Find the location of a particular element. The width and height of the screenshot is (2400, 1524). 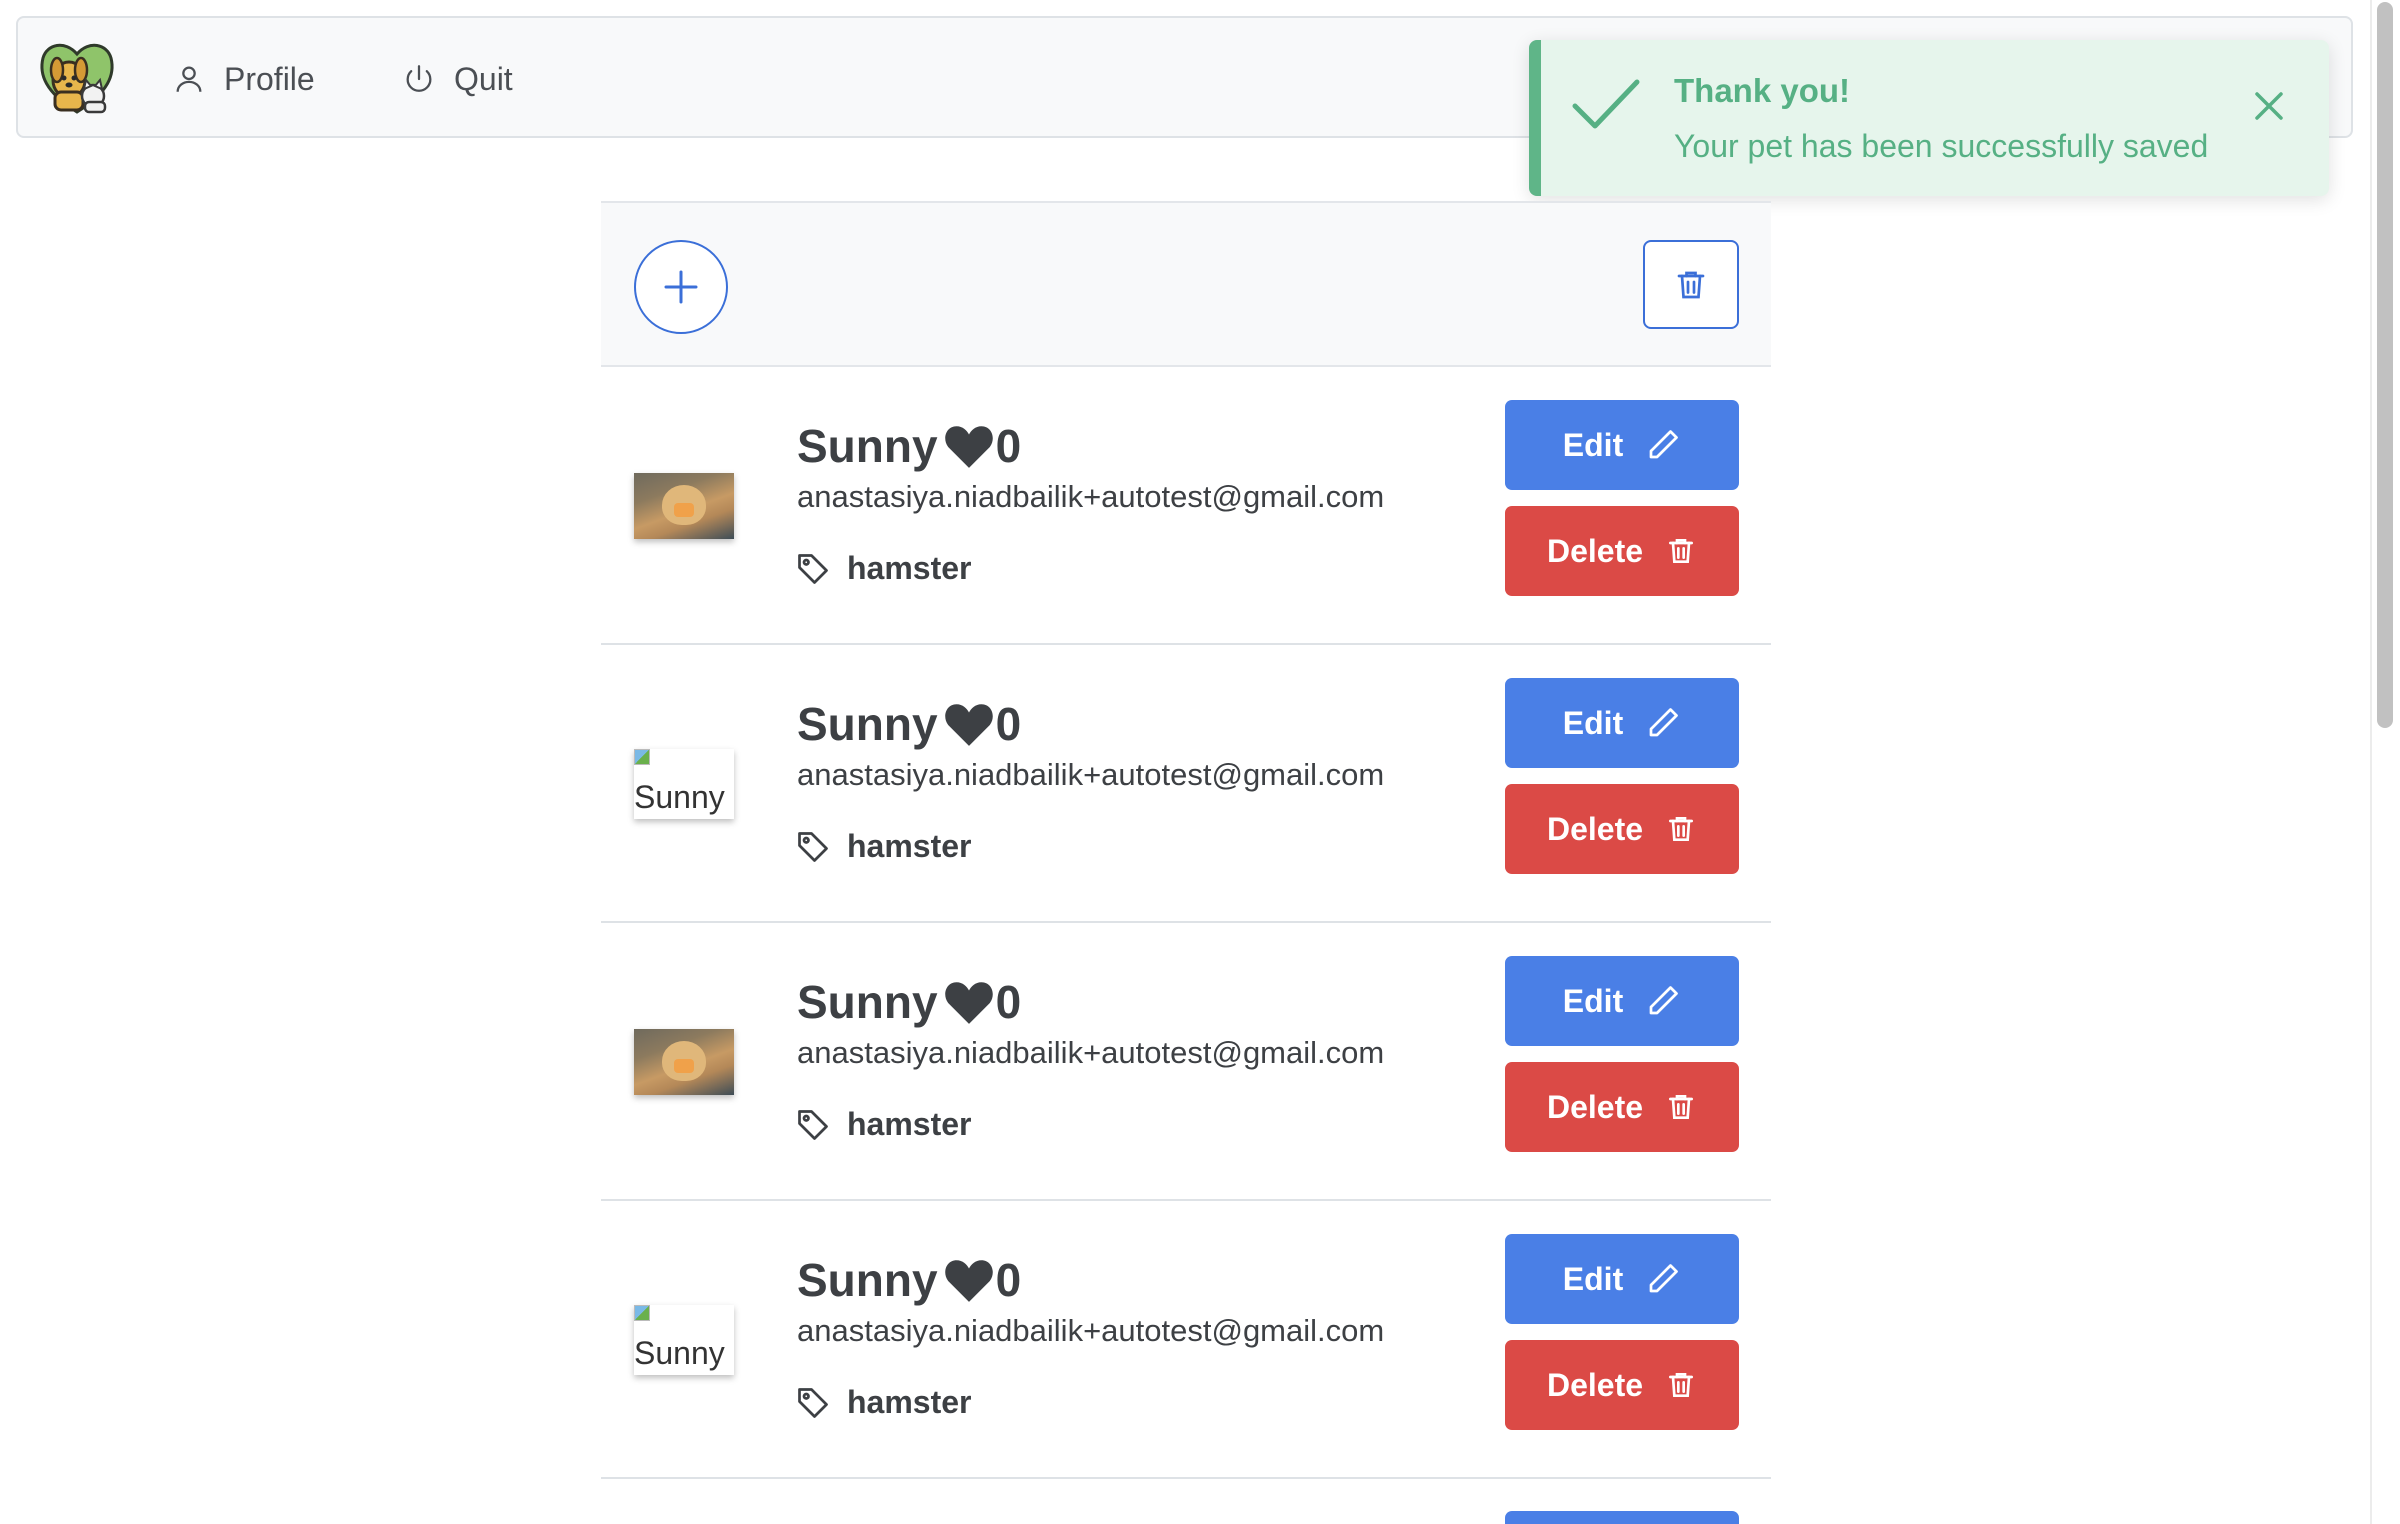

delete-all-button is located at coordinates (1691, 284).